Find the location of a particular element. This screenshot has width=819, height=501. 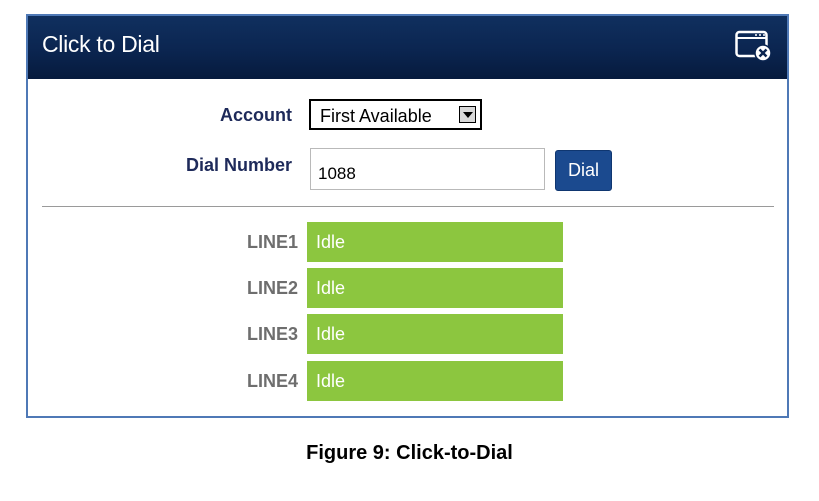

figure-caption: Figure 9: Click-to-Dial is located at coordinates (409, 453).